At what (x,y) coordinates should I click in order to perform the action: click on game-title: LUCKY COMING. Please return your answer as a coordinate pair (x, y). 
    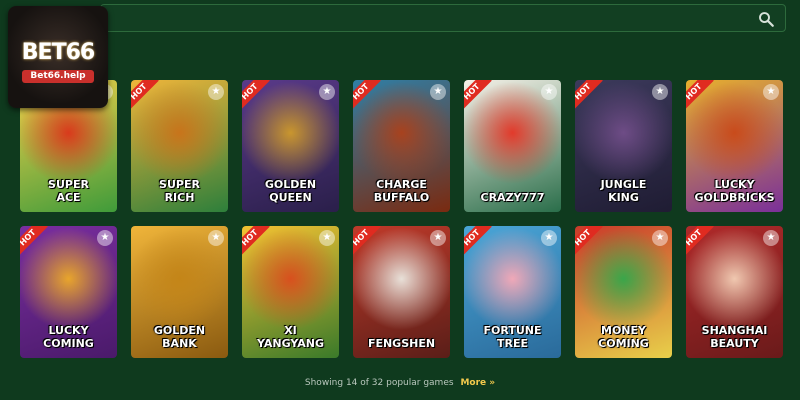
    Looking at the image, I should click on (68, 337).